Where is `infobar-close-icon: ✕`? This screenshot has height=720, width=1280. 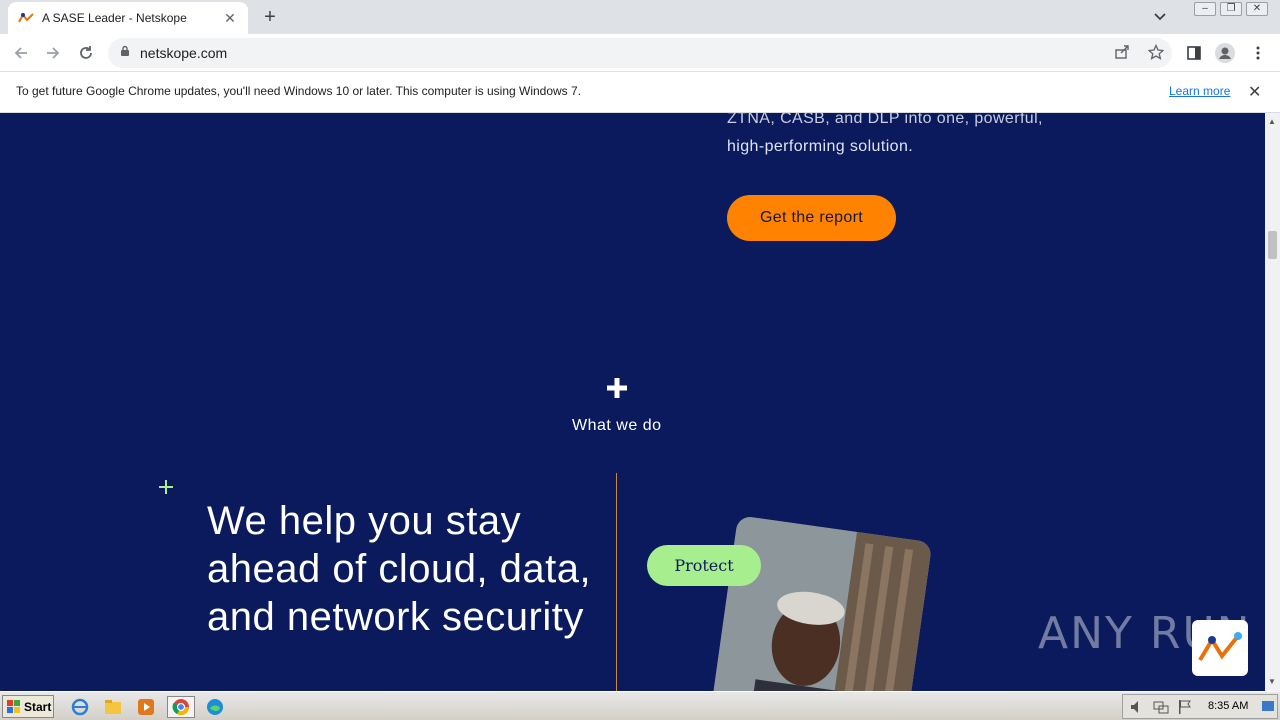
infobar-close-icon: ✕ is located at coordinates (1254, 92).